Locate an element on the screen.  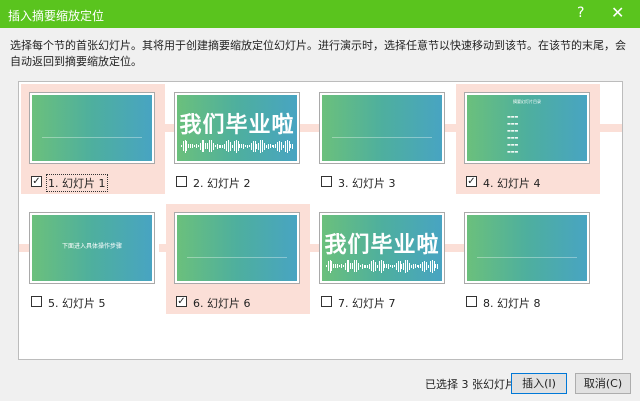
window-title: 插入摘要缩放定位 is located at coordinates (56, 16).